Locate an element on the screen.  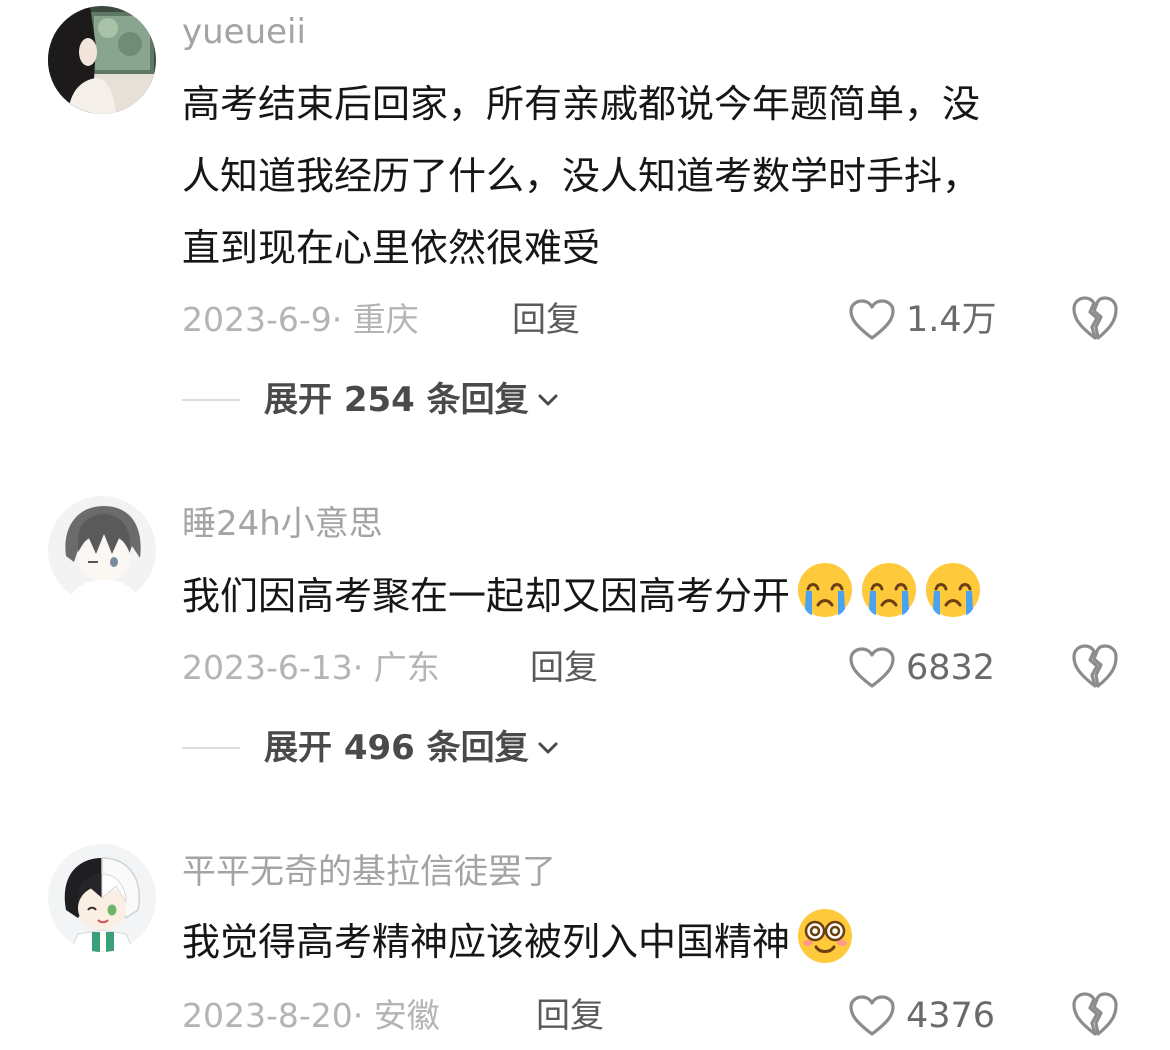
username: 平平无奇的基拉信徒罢了 is located at coordinates (369, 872).